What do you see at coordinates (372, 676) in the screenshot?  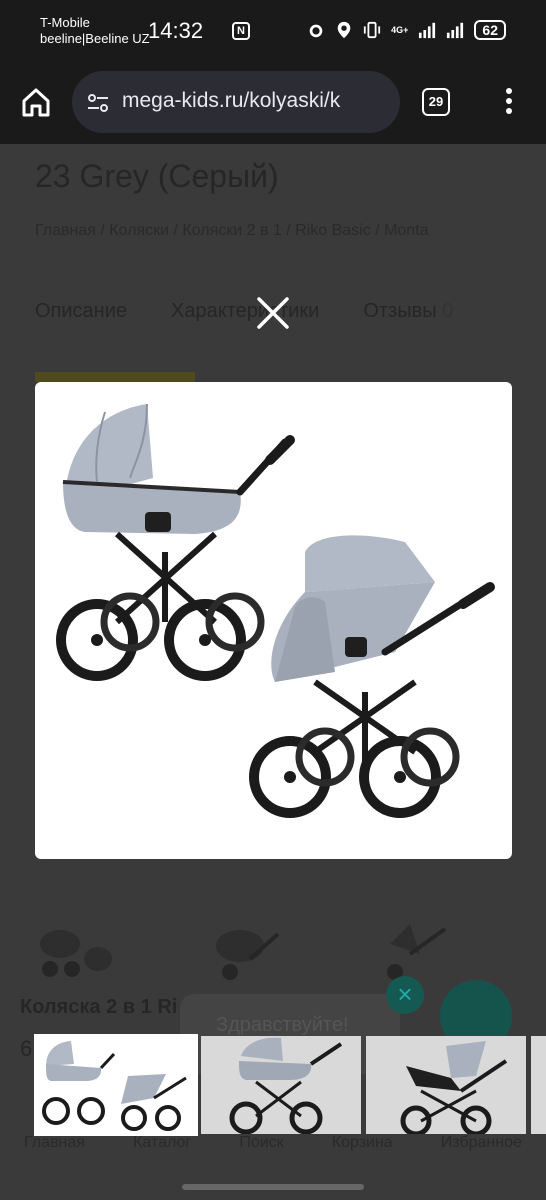 I see `seat-stroller` at bounding box center [372, 676].